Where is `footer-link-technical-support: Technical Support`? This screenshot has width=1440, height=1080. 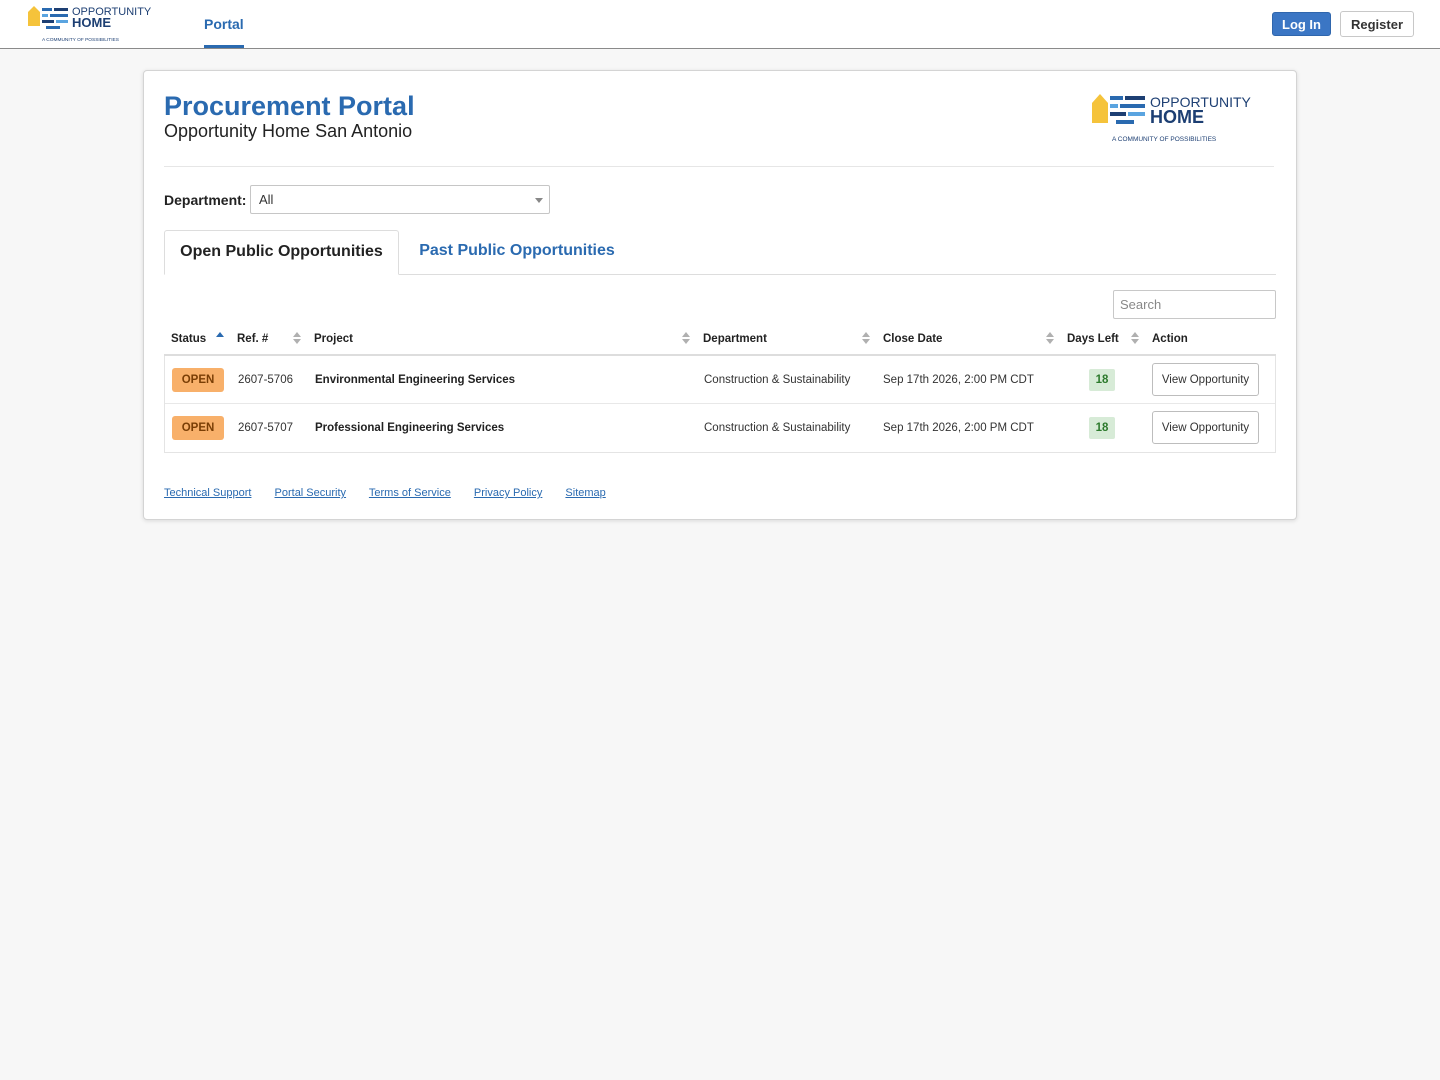
footer-link-technical-support: Technical Support is located at coordinates (207, 493).